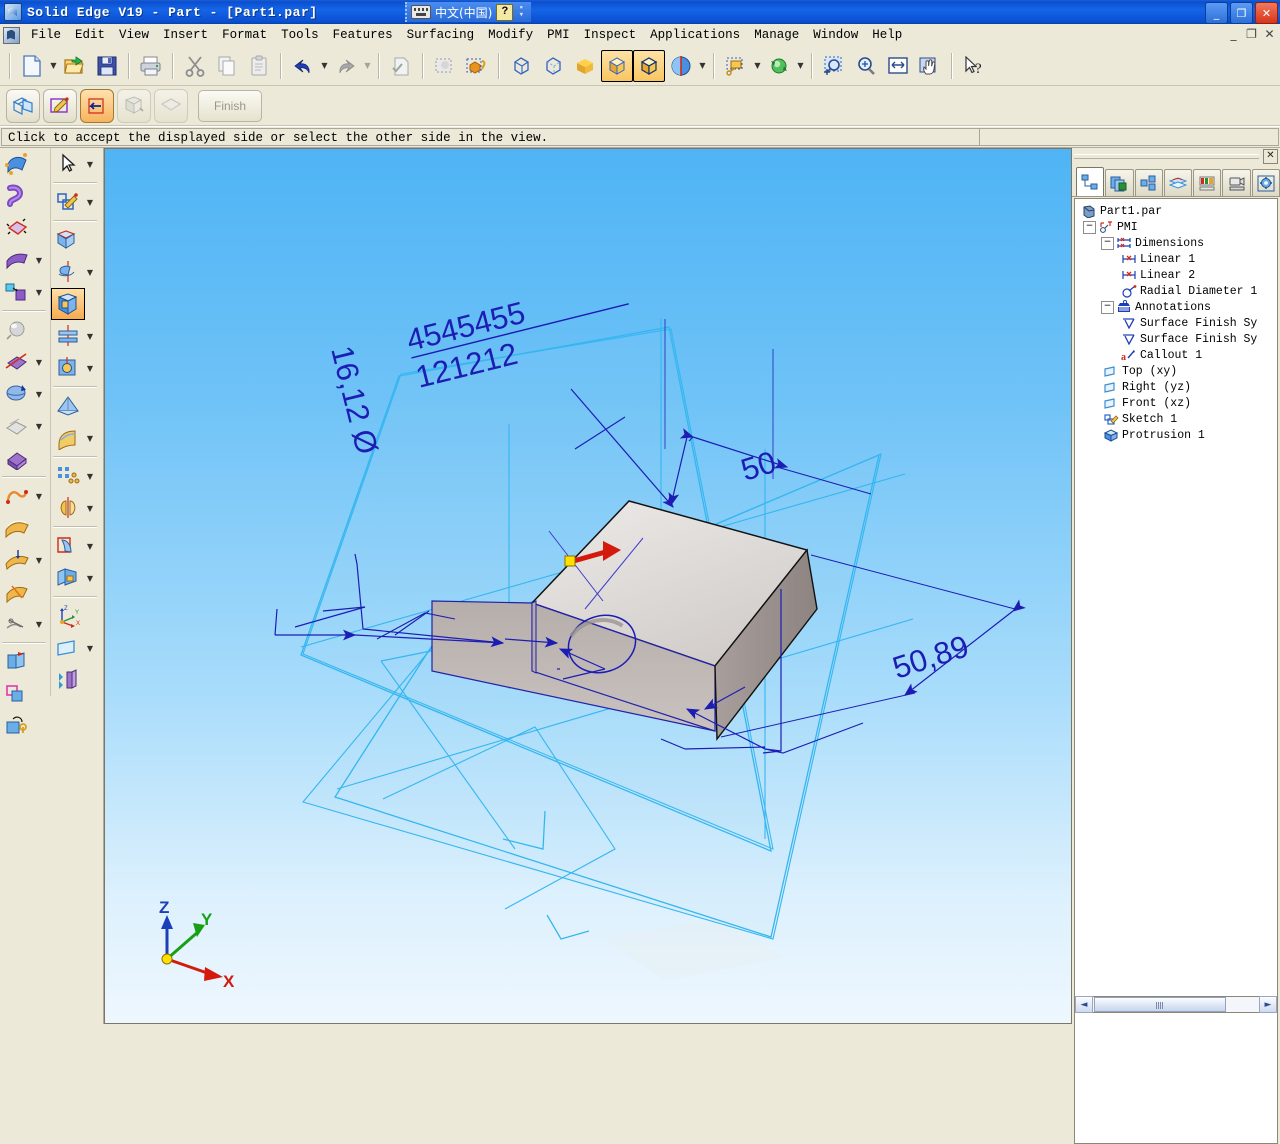 The width and height of the screenshot is (1280, 1144). I want to click on curve-button: ▼, so click(25, 496).